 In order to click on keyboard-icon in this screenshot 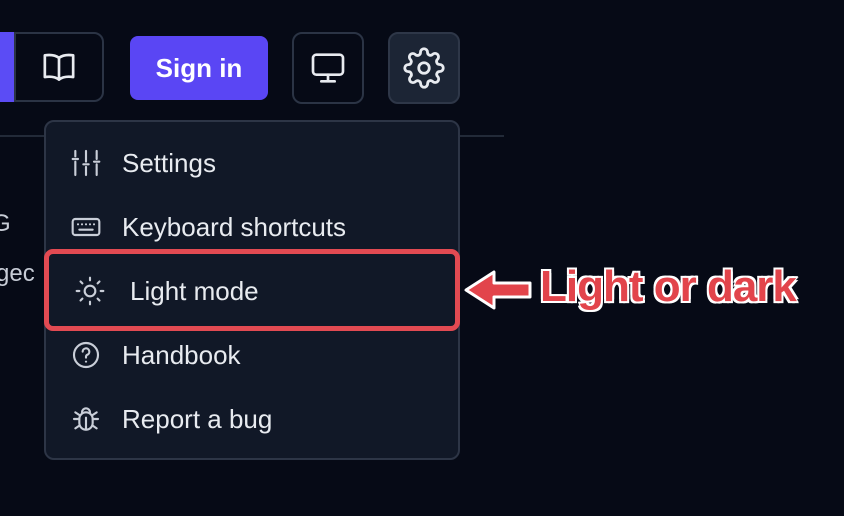, I will do `click(86, 227)`.